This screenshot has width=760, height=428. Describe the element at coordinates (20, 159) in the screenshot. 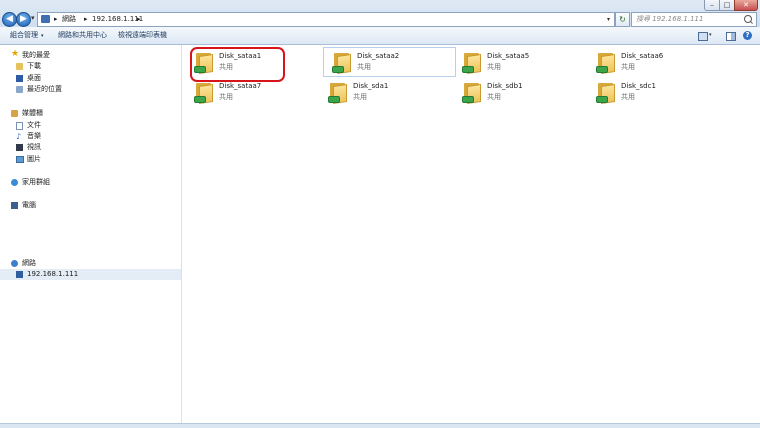

I see `picture-icon` at that location.